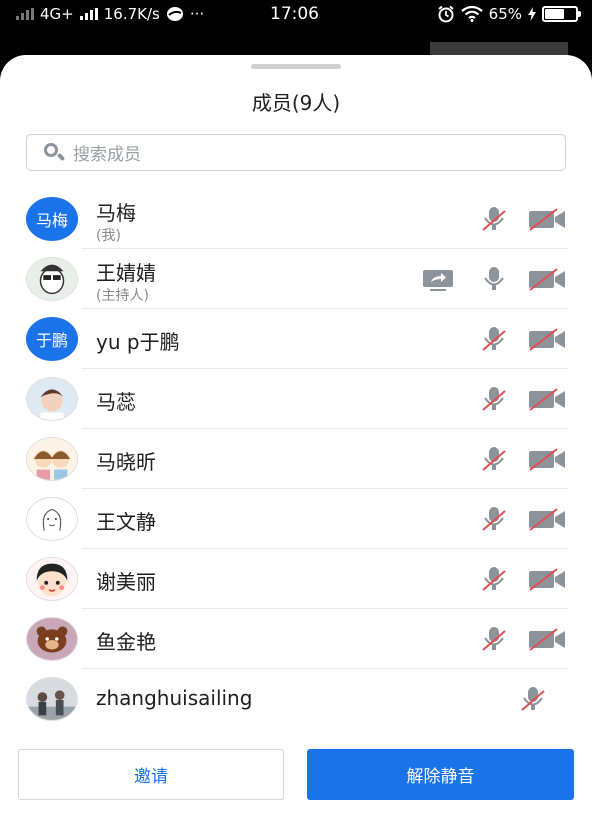 The height and width of the screenshot is (839, 592). Describe the element at coordinates (439, 279) in the screenshot. I see `screen-share-icon` at that location.